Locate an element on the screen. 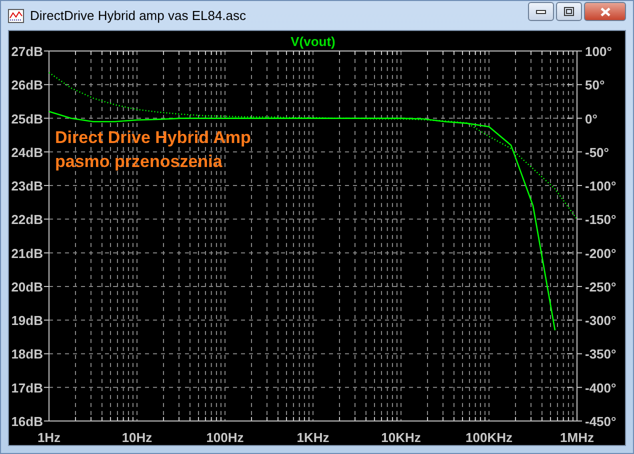 The image size is (634, 454). x-axis-label: 1KHz is located at coordinates (313, 437).